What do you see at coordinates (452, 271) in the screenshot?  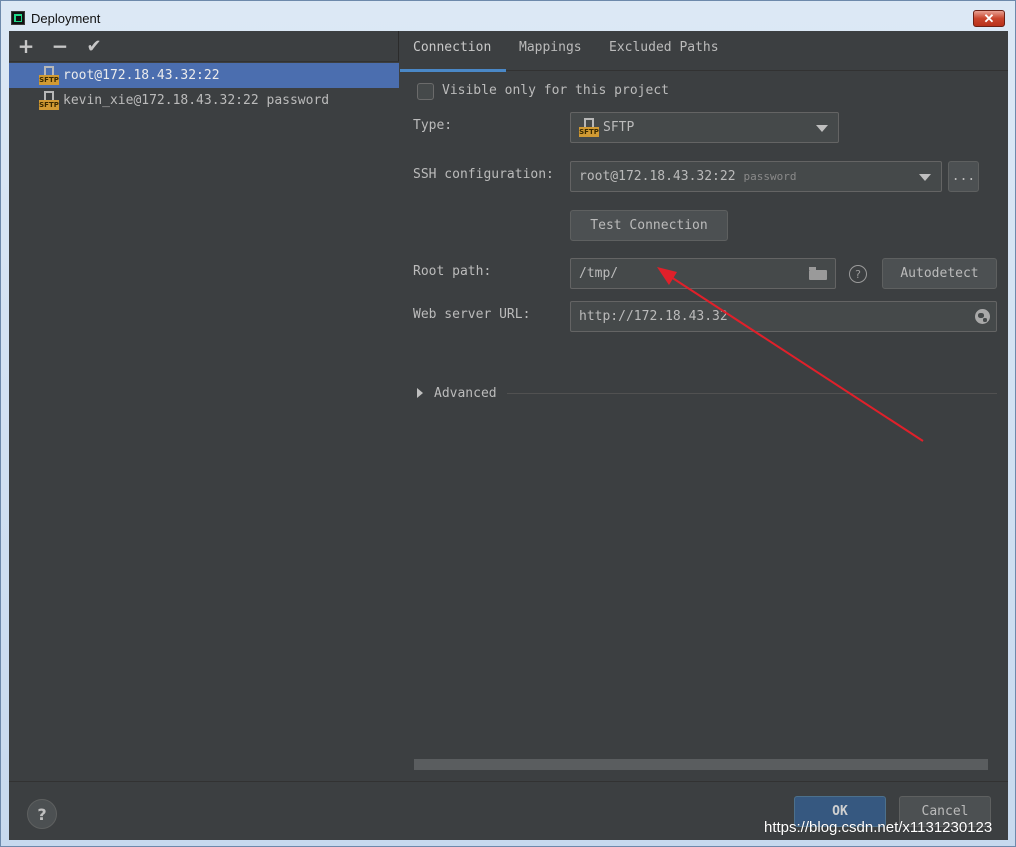 I see `root-path-label: Root path:` at bounding box center [452, 271].